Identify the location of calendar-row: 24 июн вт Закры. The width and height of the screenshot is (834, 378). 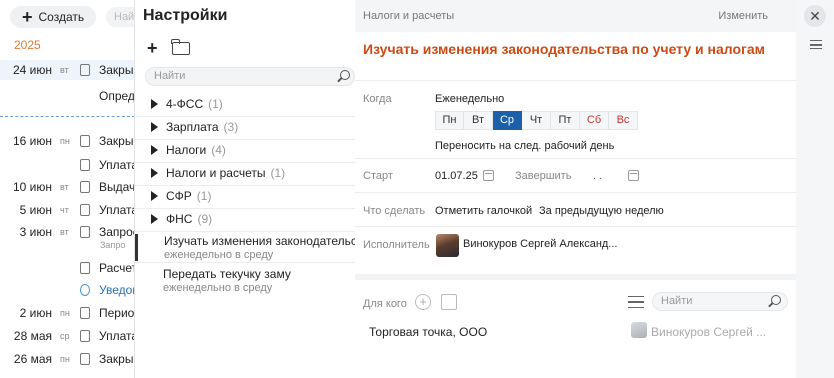
(70, 70).